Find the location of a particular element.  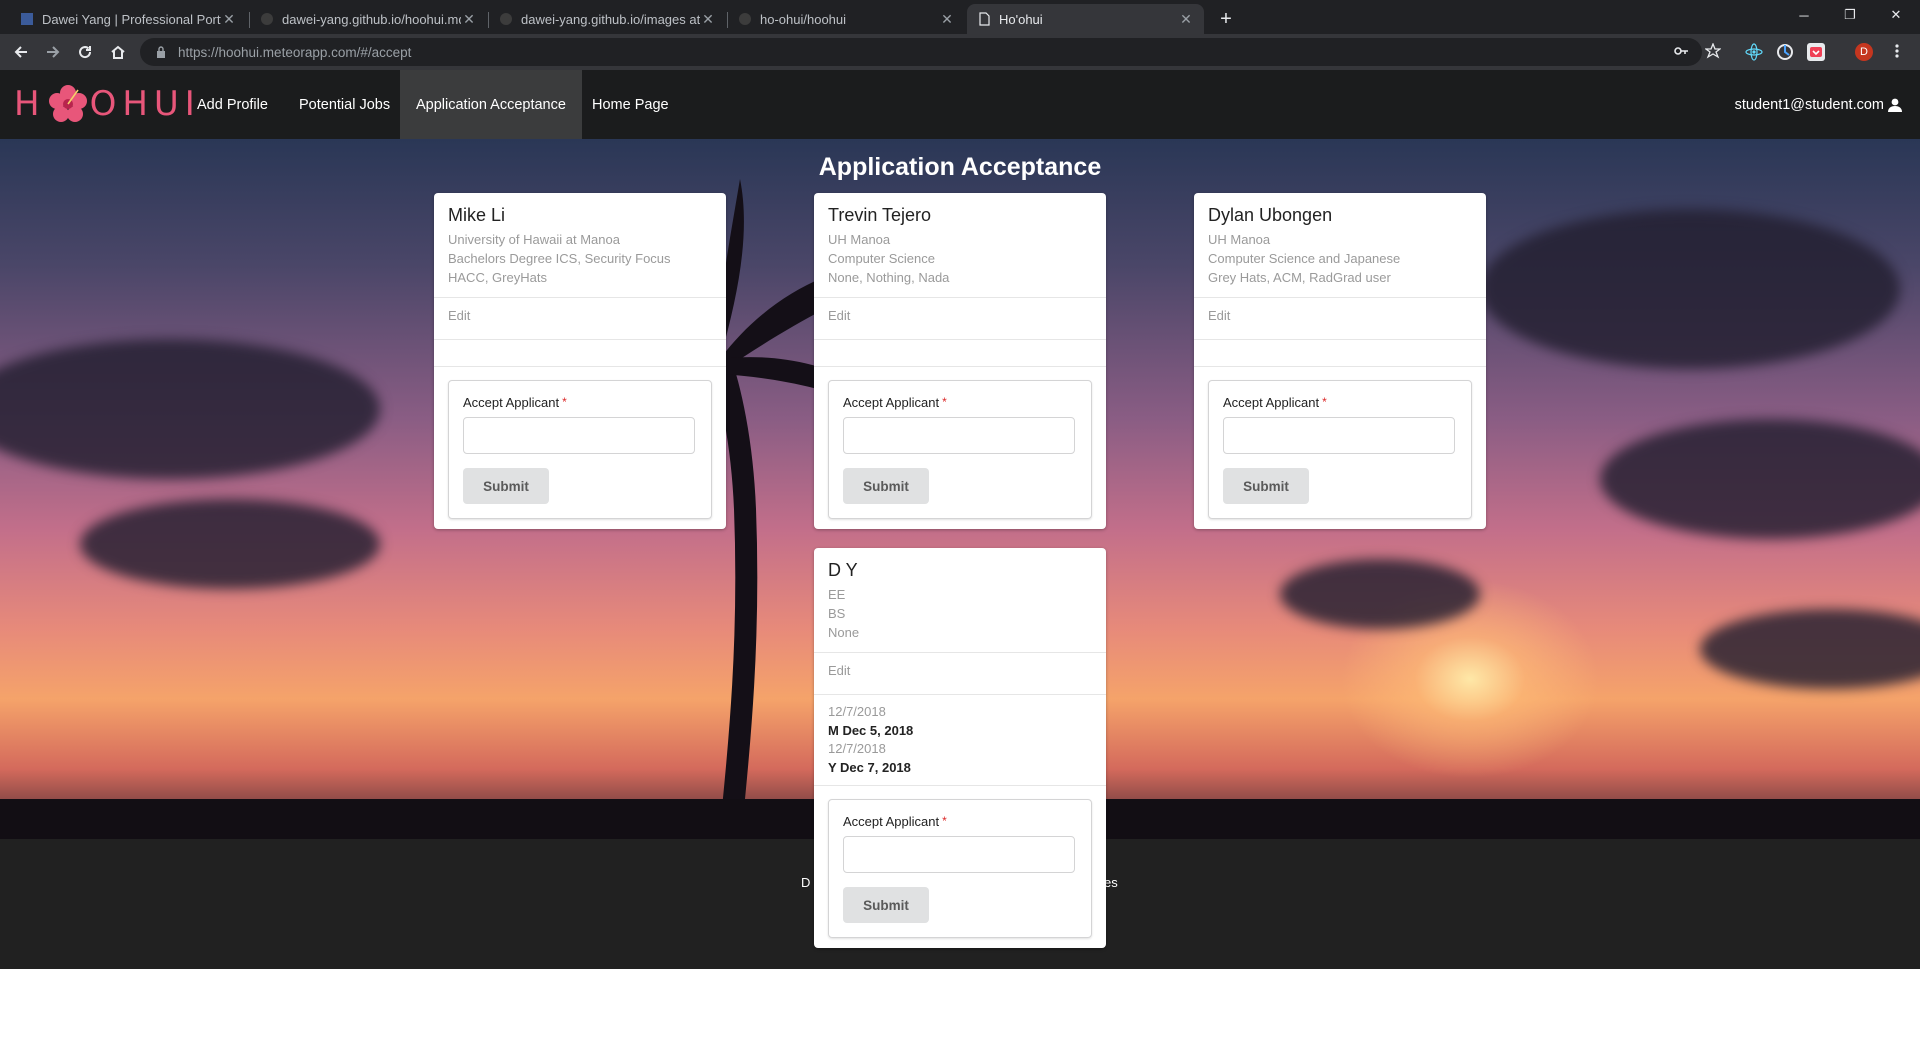

bookmark-star-icon is located at coordinates (1713, 51).